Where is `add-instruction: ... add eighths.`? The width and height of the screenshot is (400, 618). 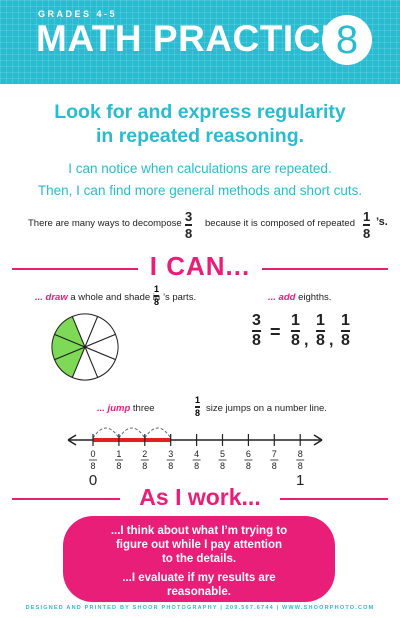 add-instruction: ... add eighths. is located at coordinates (299, 297).